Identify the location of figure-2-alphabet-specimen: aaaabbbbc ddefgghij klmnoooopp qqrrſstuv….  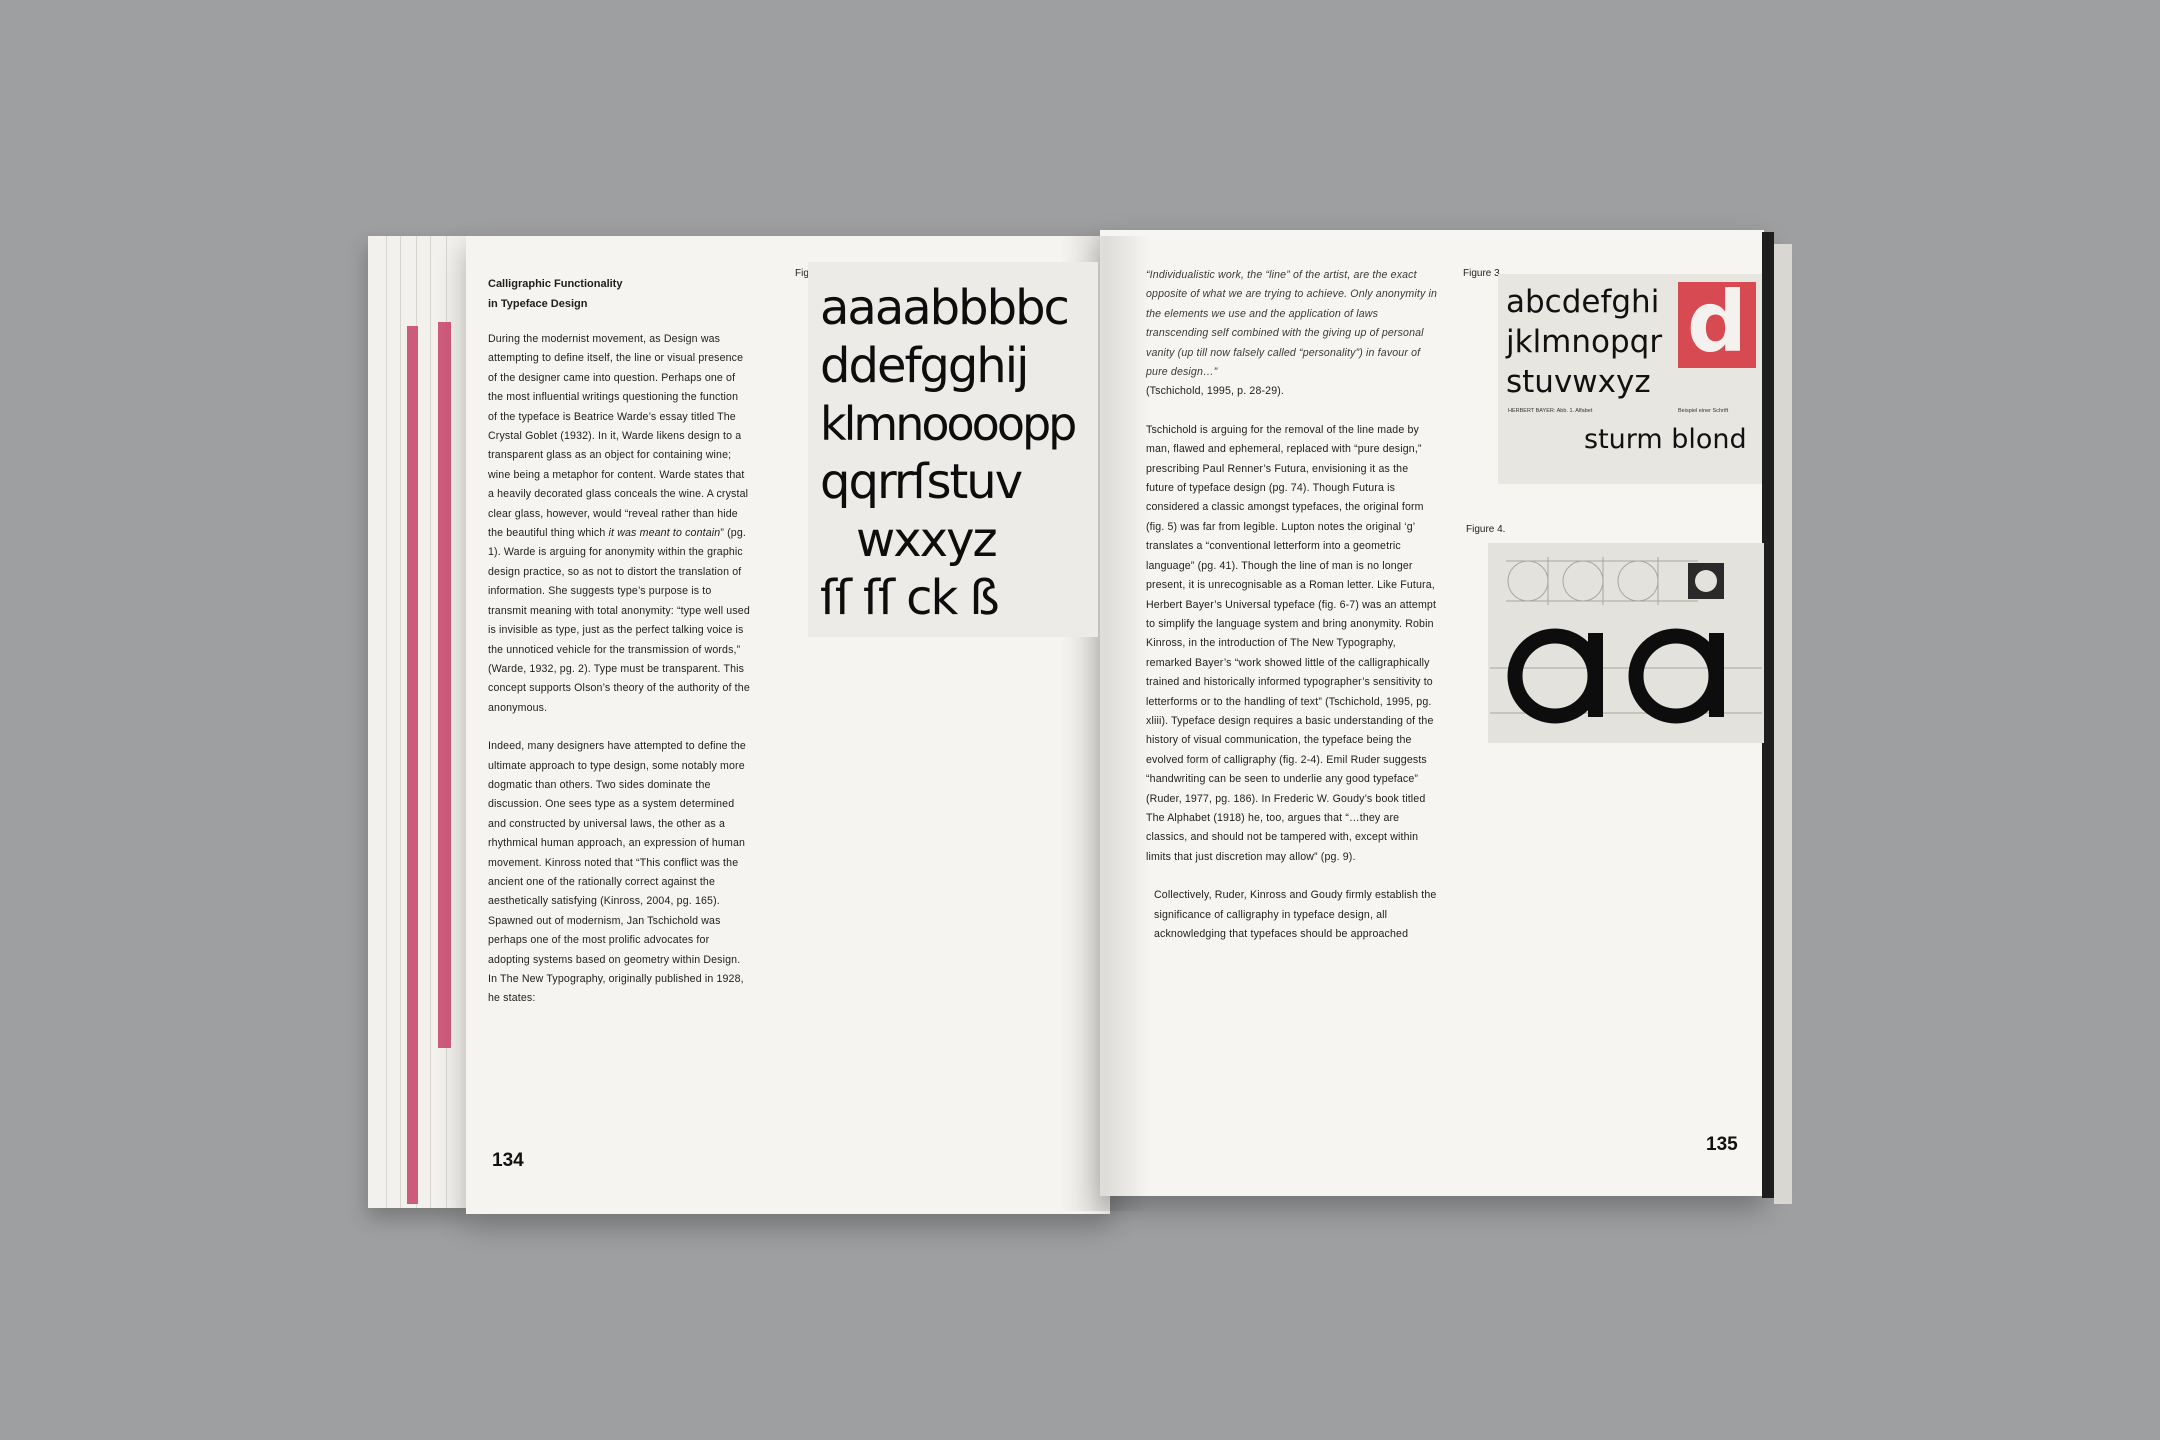
(953, 449).